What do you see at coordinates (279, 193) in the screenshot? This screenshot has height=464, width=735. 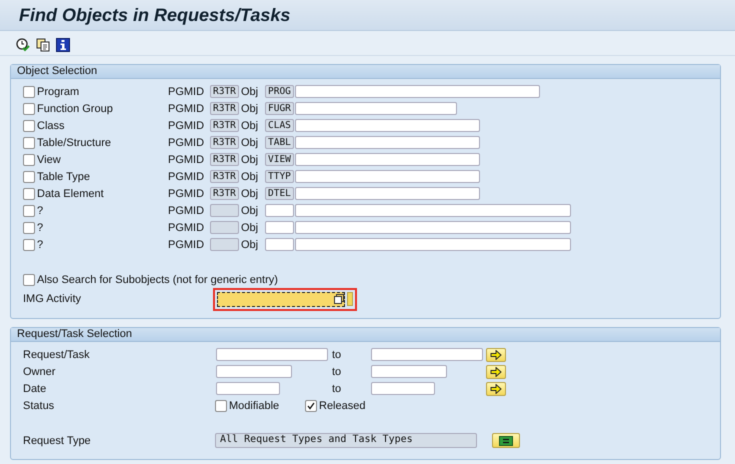 I see `object-type-field: DTEL` at bounding box center [279, 193].